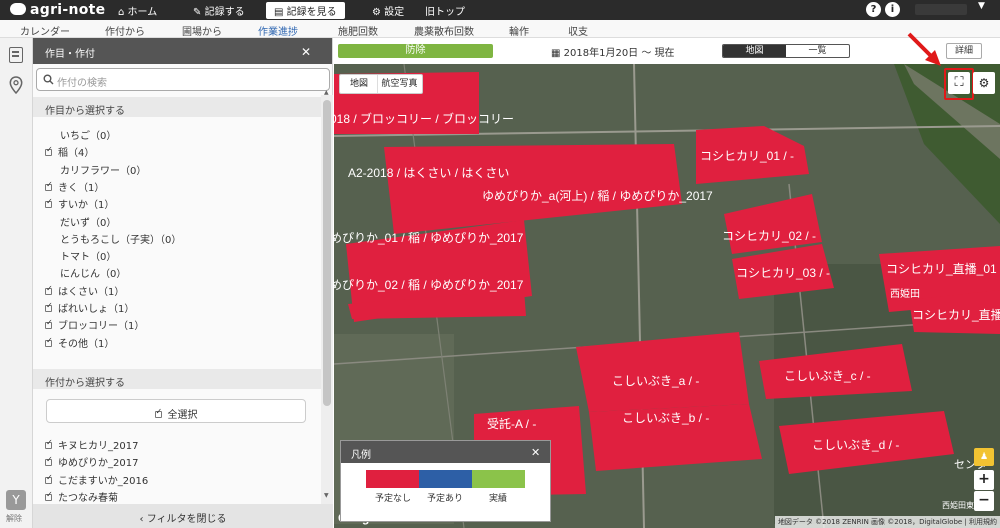  Describe the element at coordinates (91, 444) in the screenshot. I see `planting-item: キヌヒカリ_2017` at that location.